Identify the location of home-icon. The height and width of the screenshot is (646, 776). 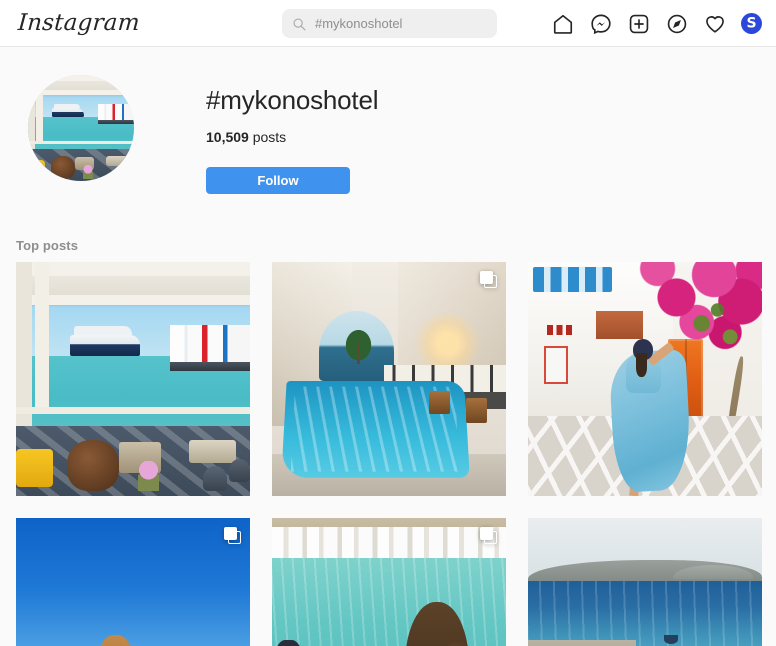
(563, 24).